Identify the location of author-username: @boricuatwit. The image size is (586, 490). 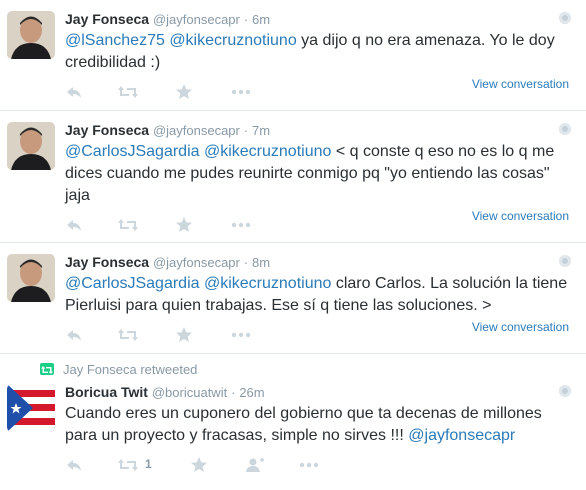
(189, 392).